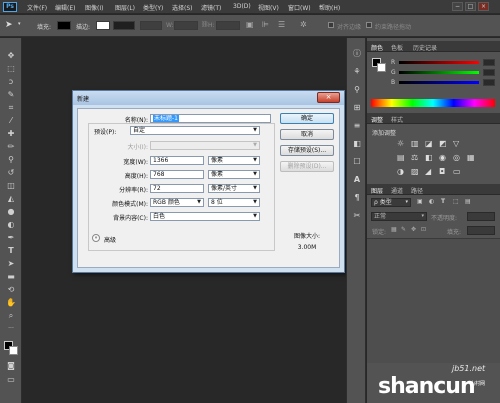 The image size is (500, 403). What do you see at coordinates (456, 143) in the screenshot?
I see `vibrance-icon: ▽` at bounding box center [456, 143].